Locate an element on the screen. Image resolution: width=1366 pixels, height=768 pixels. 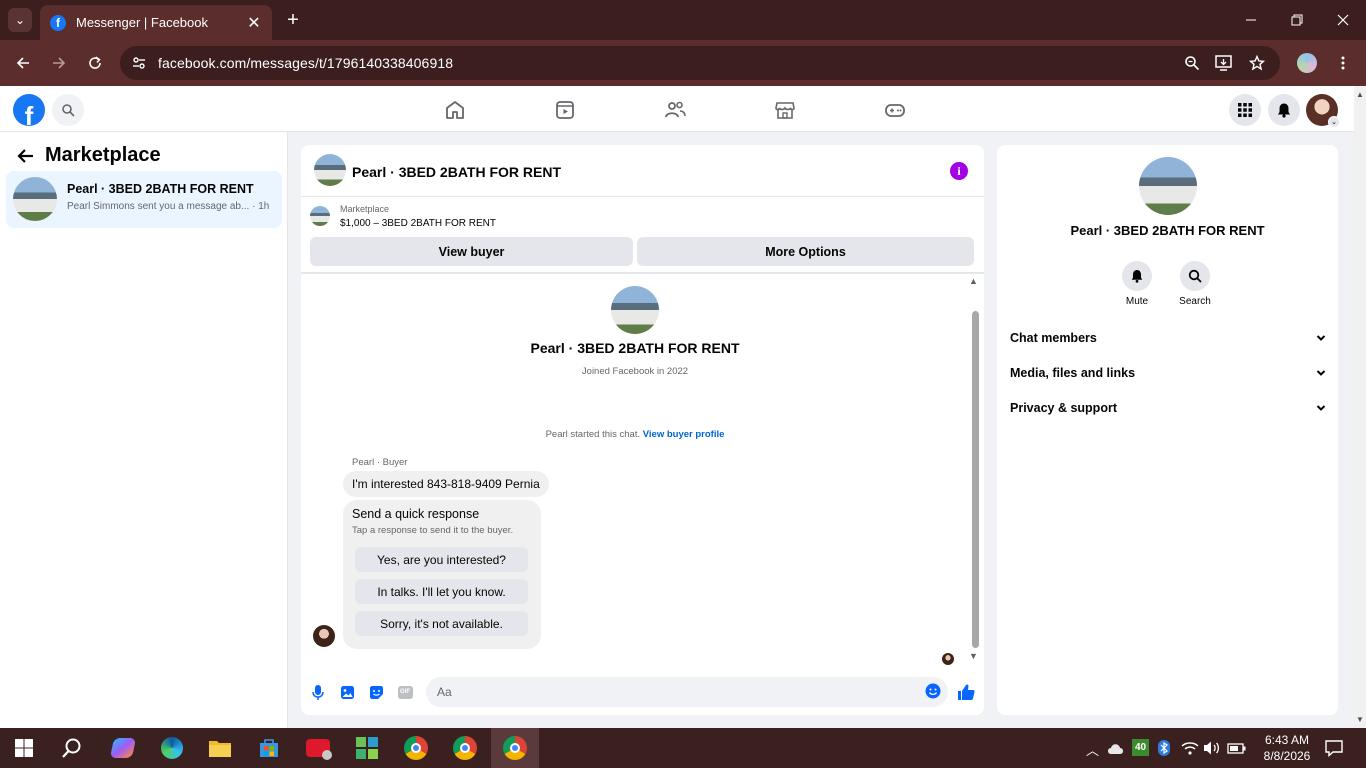
menu-grid-button is located at coordinates (1245, 110).